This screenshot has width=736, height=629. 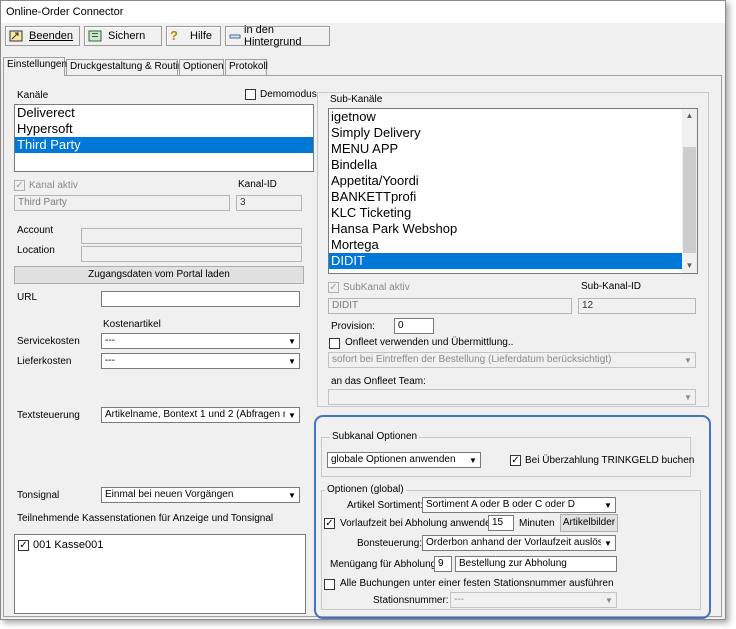 What do you see at coordinates (95, 36) in the screenshot?
I see `save-icon` at bounding box center [95, 36].